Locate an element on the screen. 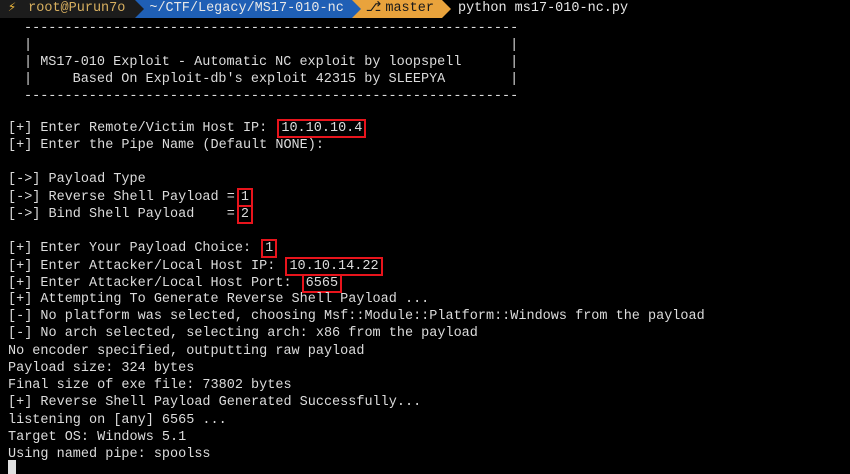  prompt-branch: master is located at coordinates (409, 8).